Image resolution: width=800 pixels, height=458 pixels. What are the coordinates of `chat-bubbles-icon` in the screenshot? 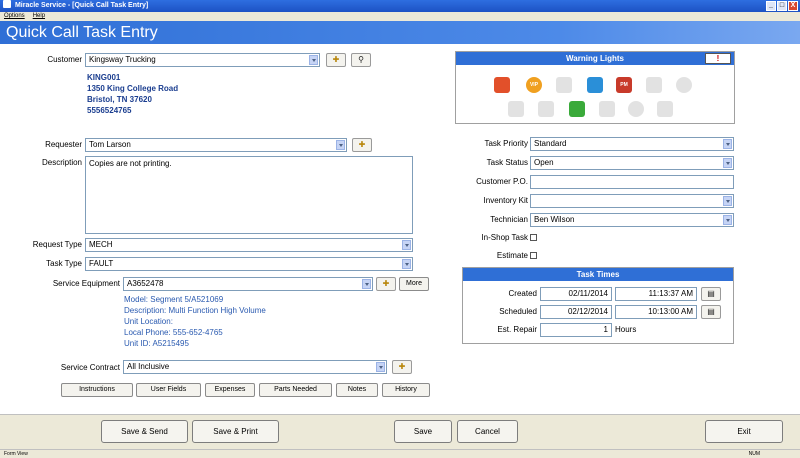 It's located at (595, 85).